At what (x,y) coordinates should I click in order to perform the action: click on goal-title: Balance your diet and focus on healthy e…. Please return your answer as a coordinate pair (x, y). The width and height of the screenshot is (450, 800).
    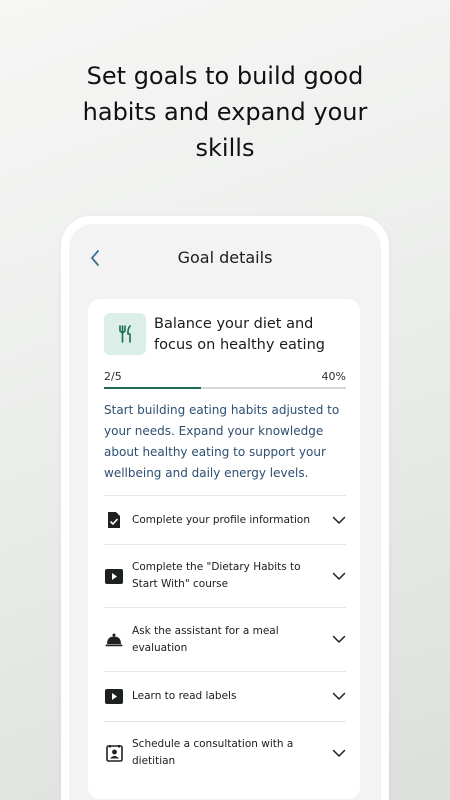
    Looking at the image, I should click on (239, 334).